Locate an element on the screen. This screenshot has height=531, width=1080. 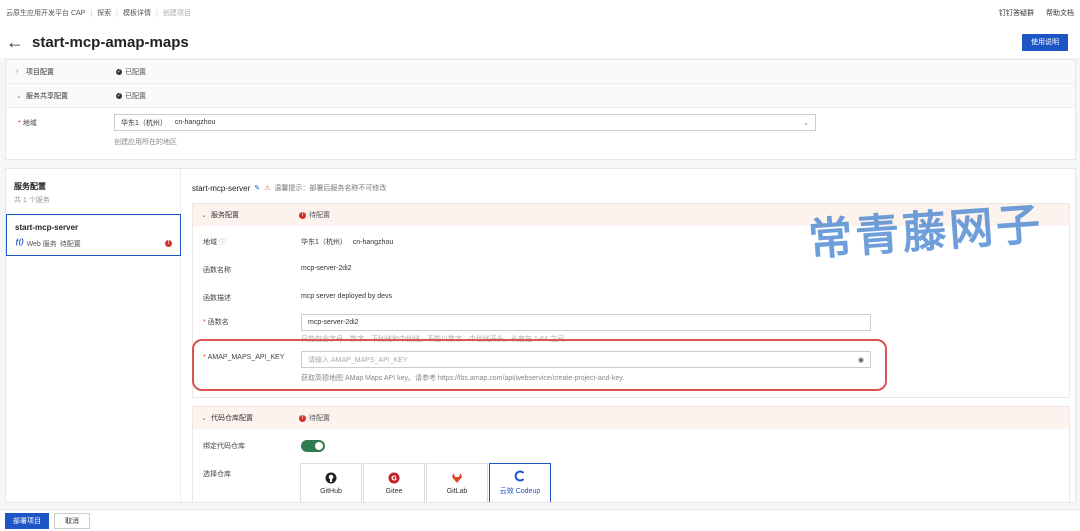
service-card-meta: ƒ() Web 服务 待配置 is located at coordinates (48, 244).